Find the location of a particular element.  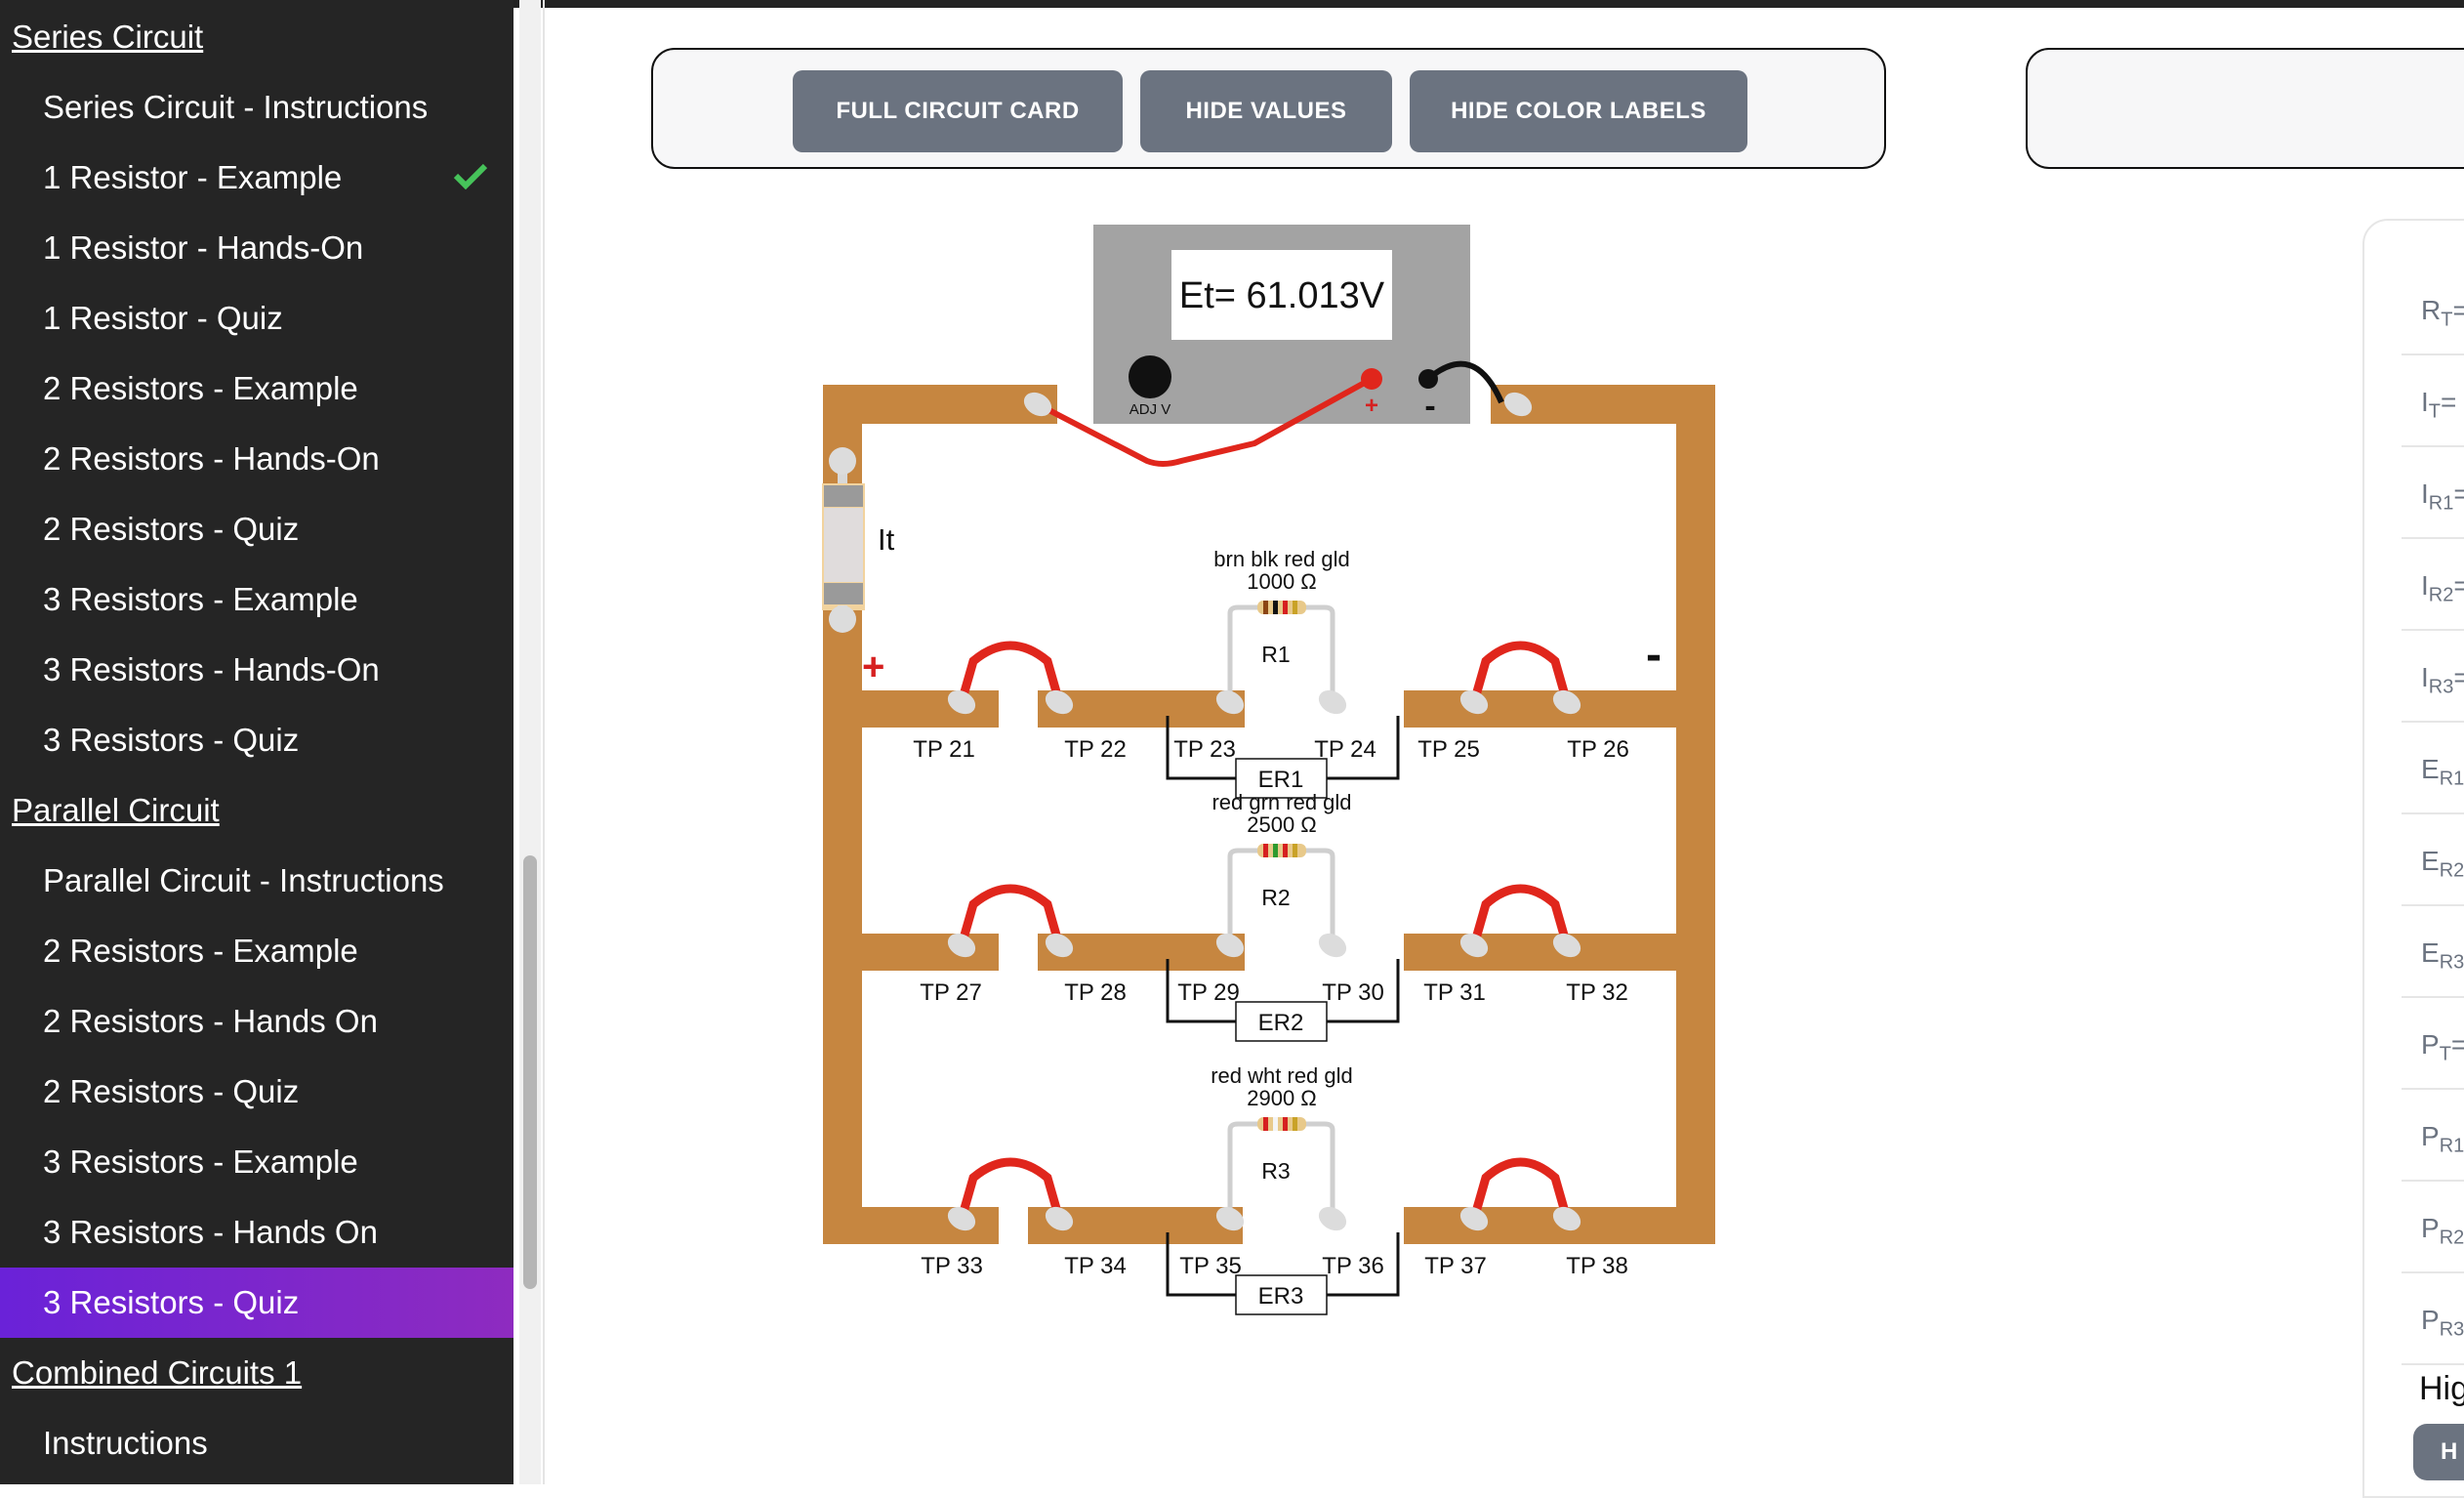

result-label: PT= is located at coordinates (2442, 1047).